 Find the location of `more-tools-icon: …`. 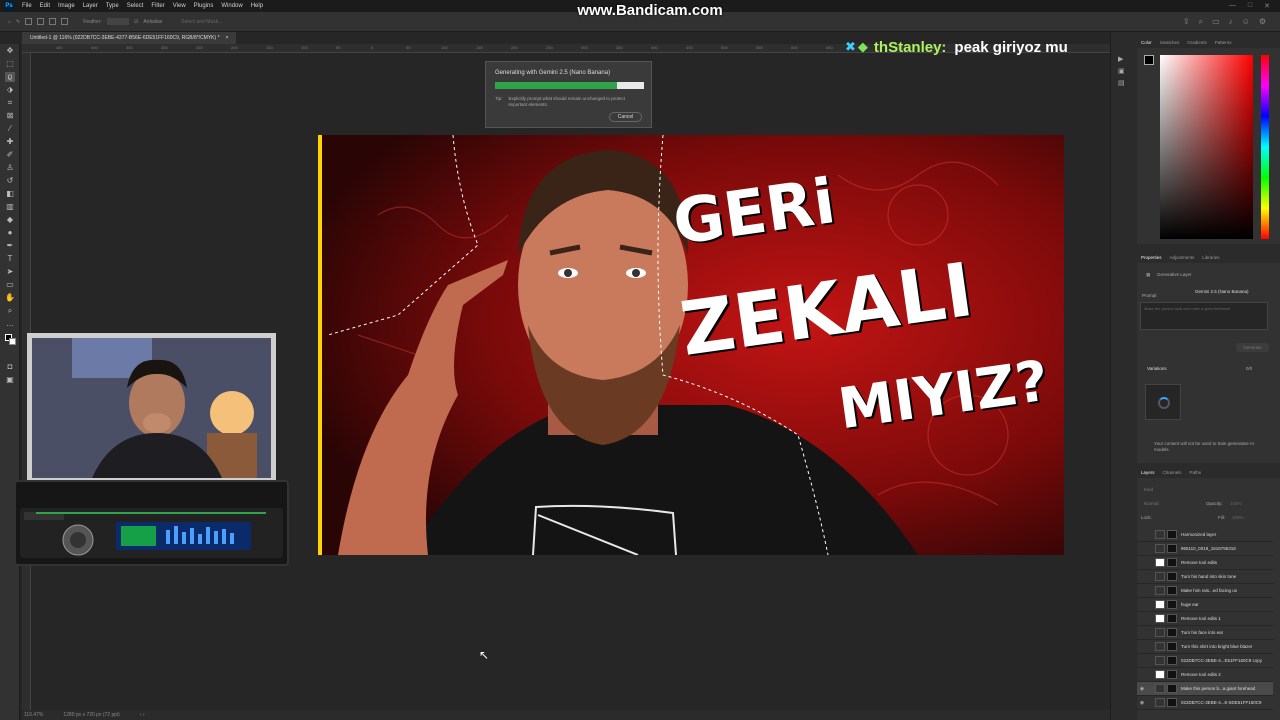

more-tools-icon: … is located at coordinates (10, 324).